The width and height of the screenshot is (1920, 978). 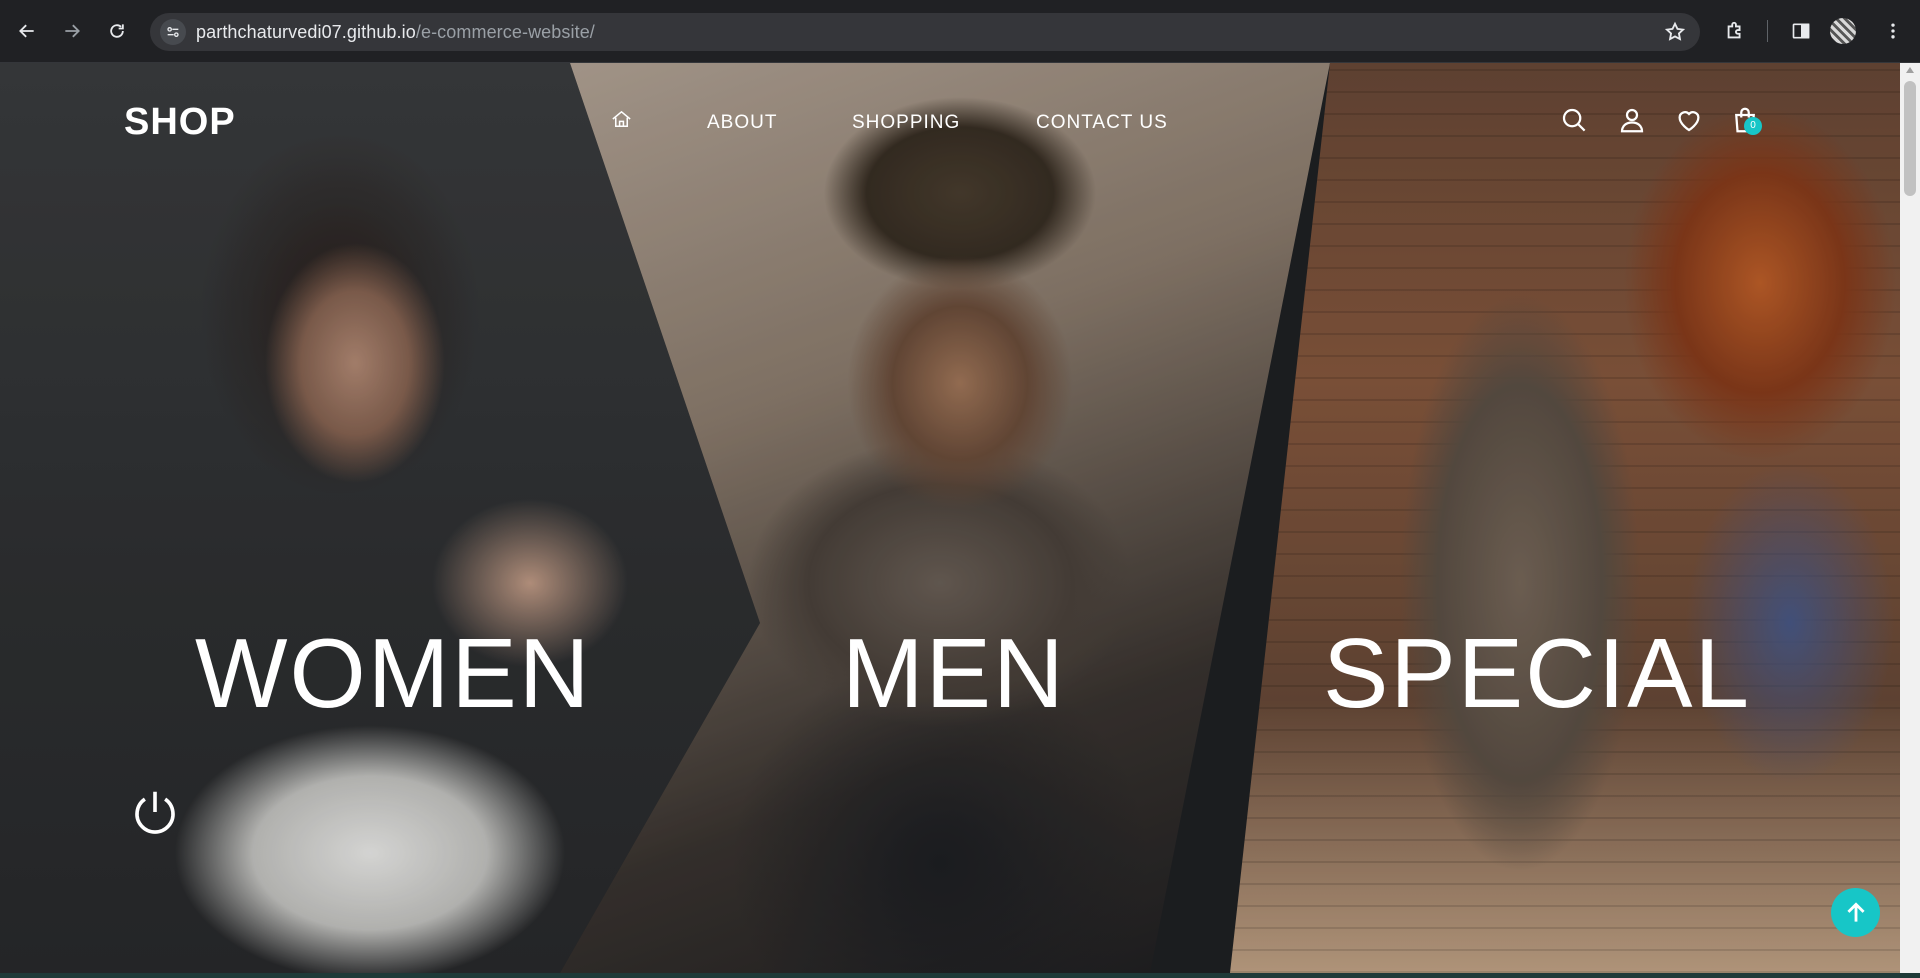 I want to click on scroll-up-arrow, so click(x=1910, y=70).